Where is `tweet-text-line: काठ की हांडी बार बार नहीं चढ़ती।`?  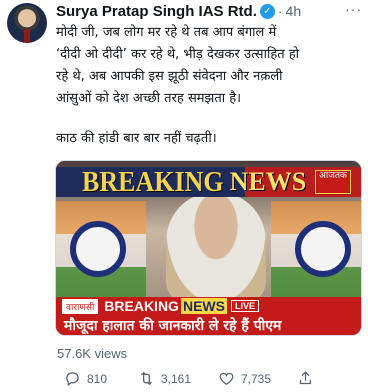 tweet-text-line: काठ की हांडी बार बार नहीं चढ़ती। is located at coordinates (136, 138).